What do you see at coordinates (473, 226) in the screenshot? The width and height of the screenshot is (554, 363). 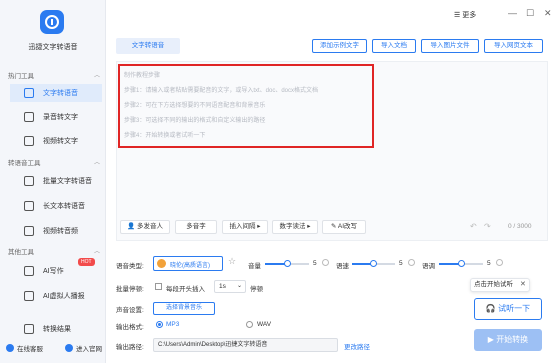 I see `undo-icon: ↶` at bounding box center [473, 226].